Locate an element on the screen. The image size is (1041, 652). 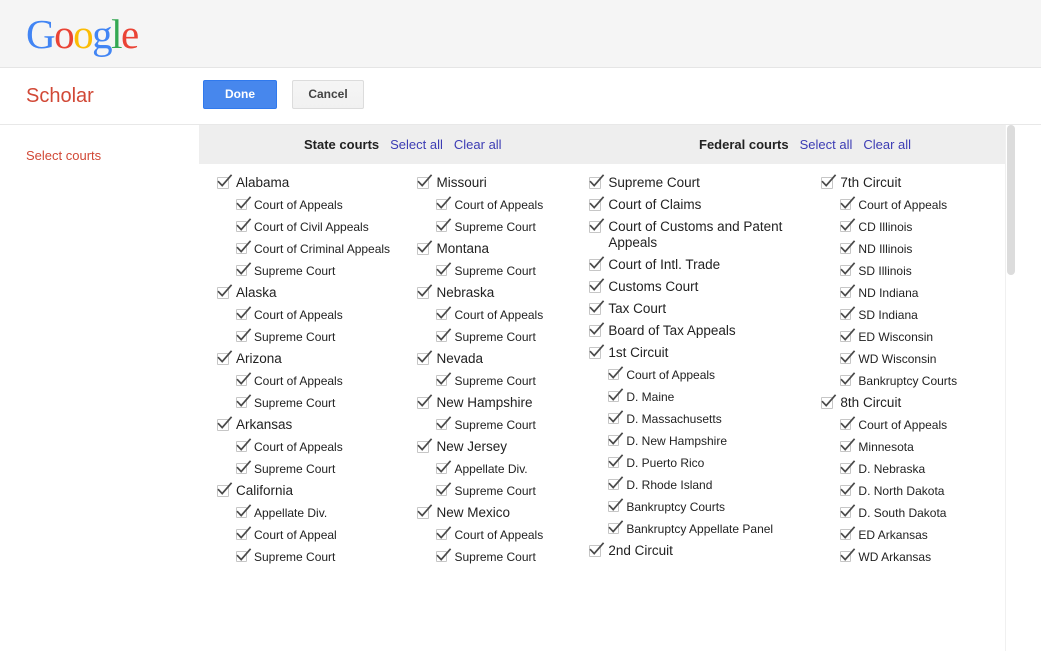
court-group-checkbox-item: Arkansas is located at coordinates (317, 424).